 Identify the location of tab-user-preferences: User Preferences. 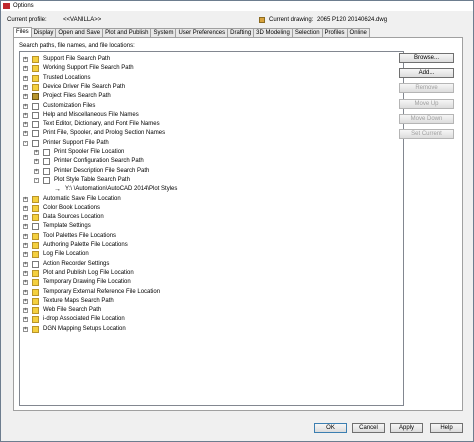
(202, 32).